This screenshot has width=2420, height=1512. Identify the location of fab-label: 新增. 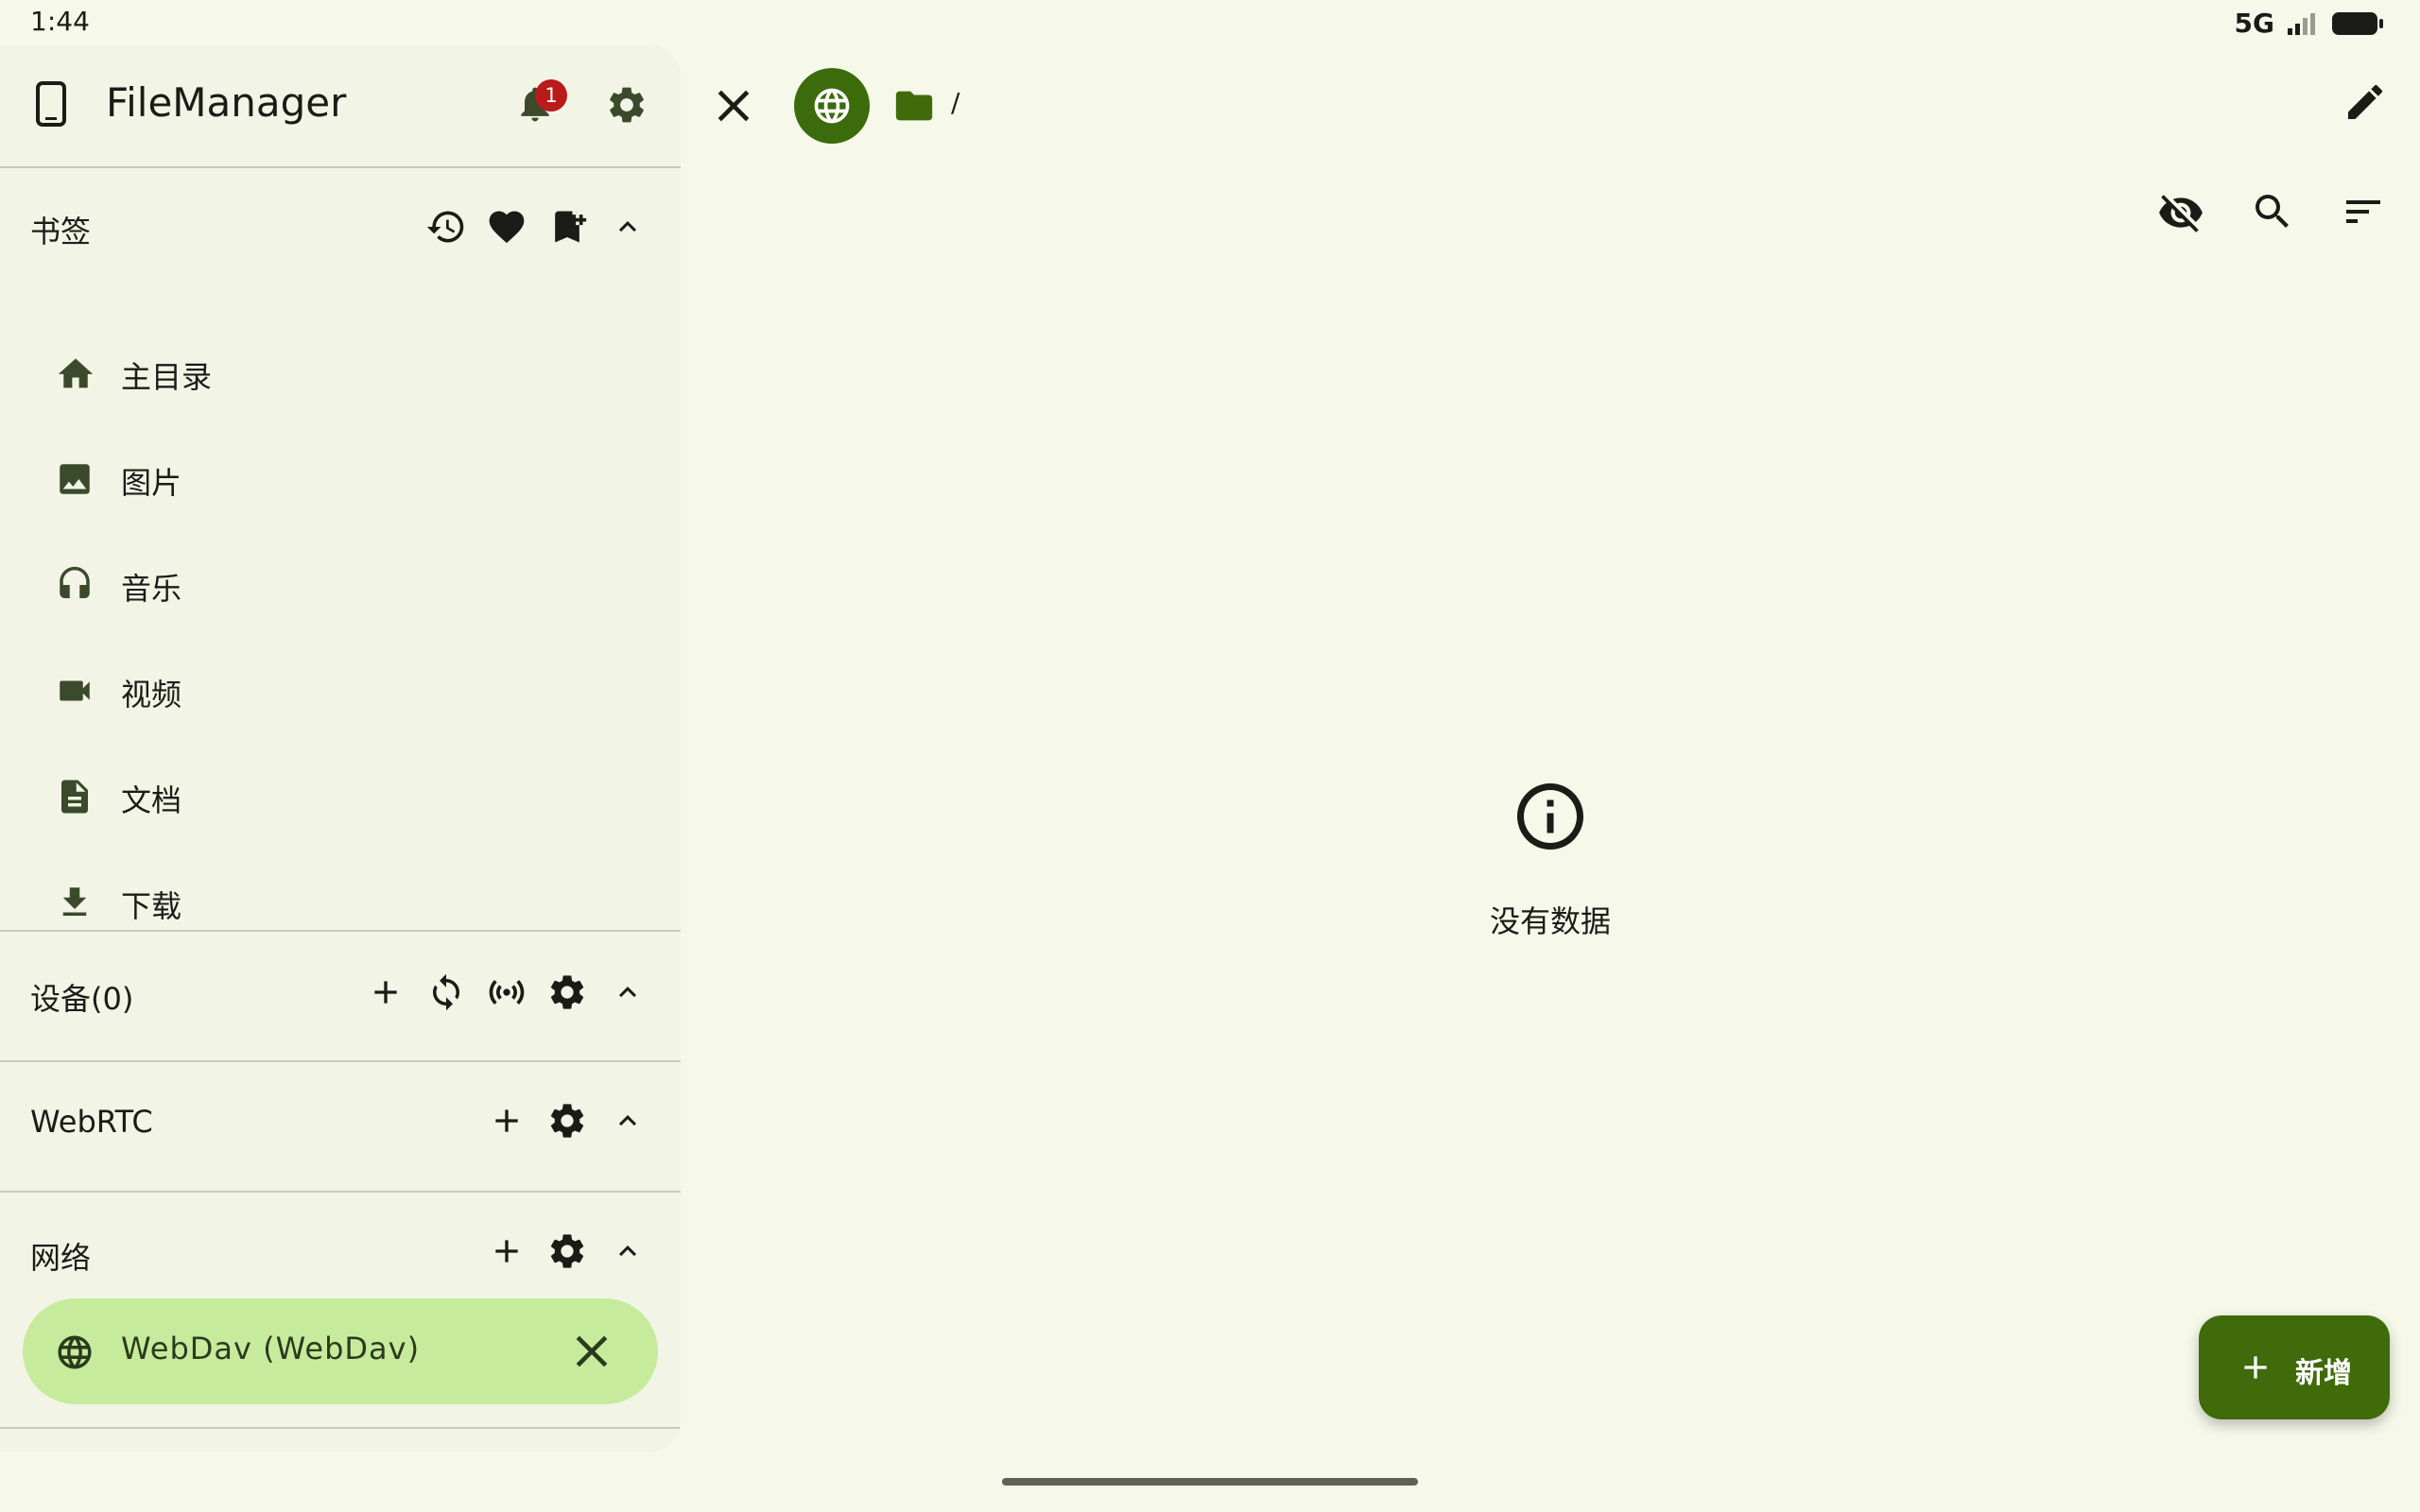
(2323, 1373).